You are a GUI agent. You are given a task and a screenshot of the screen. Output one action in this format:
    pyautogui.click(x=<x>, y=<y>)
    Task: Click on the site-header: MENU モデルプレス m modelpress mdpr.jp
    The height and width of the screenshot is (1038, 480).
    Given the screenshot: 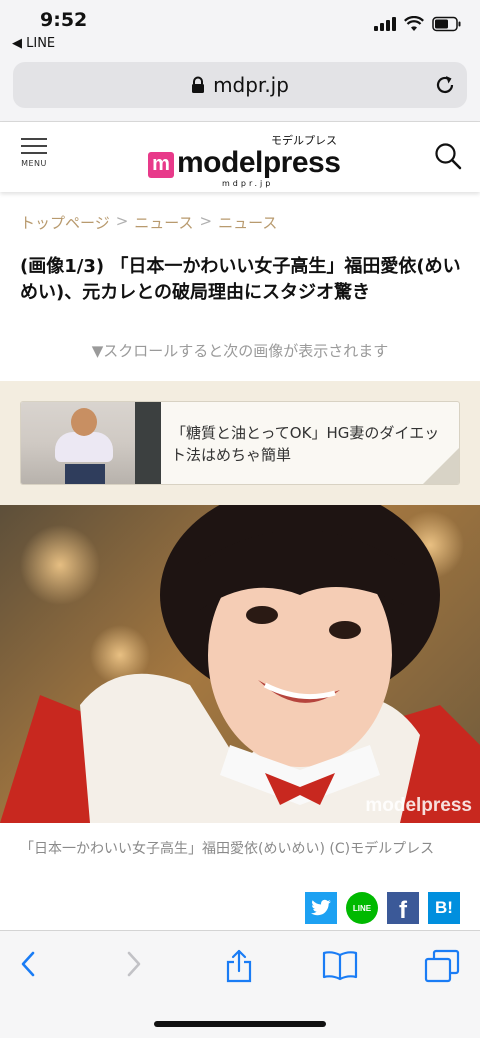 What is the action you would take?
    pyautogui.click(x=240, y=157)
    